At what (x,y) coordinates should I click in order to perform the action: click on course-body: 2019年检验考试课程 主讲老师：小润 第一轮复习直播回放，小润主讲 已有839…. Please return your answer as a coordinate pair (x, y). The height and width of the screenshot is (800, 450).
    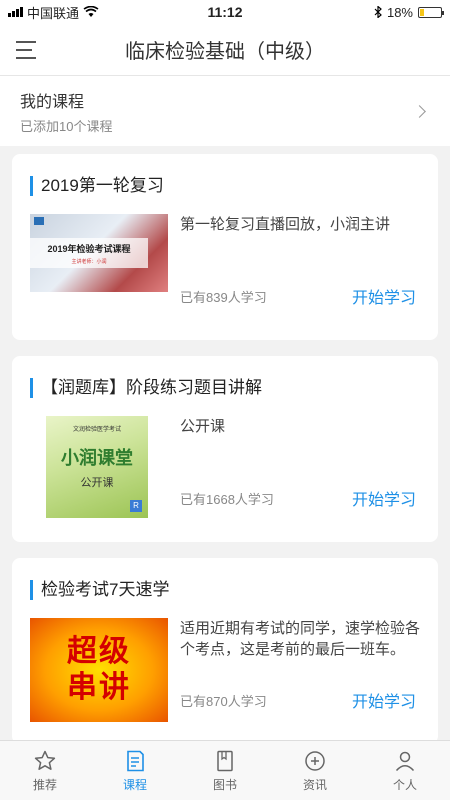
    Looking at the image, I should click on (225, 266).